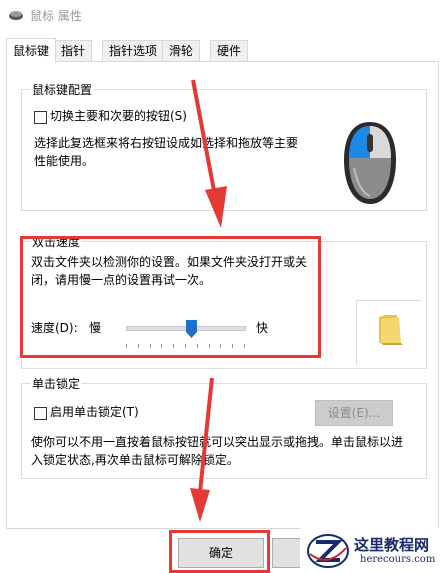 This screenshot has width=444, height=573. I want to click on tab-pointer-options: 指针选项, so click(133, 51).